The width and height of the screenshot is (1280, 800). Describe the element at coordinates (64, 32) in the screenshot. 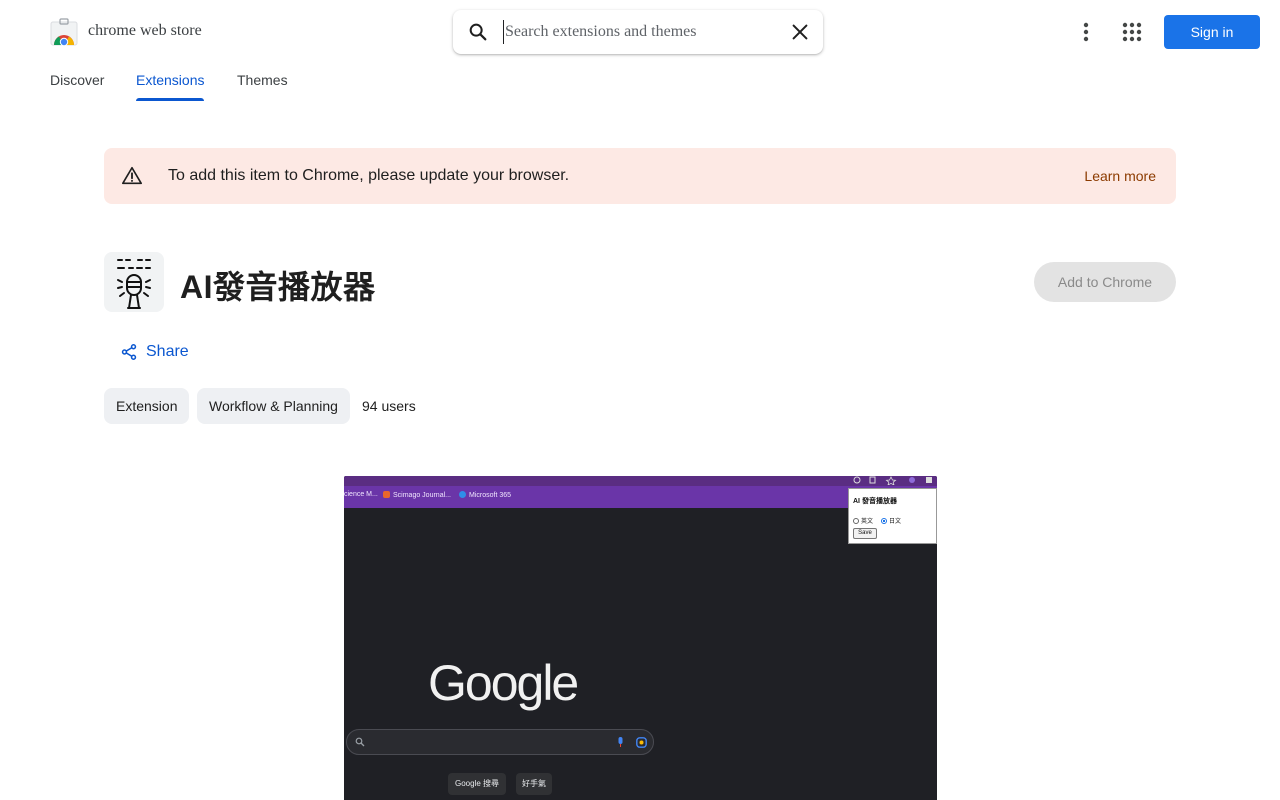

I see `chrome-web-store-logo-icon` at that location.